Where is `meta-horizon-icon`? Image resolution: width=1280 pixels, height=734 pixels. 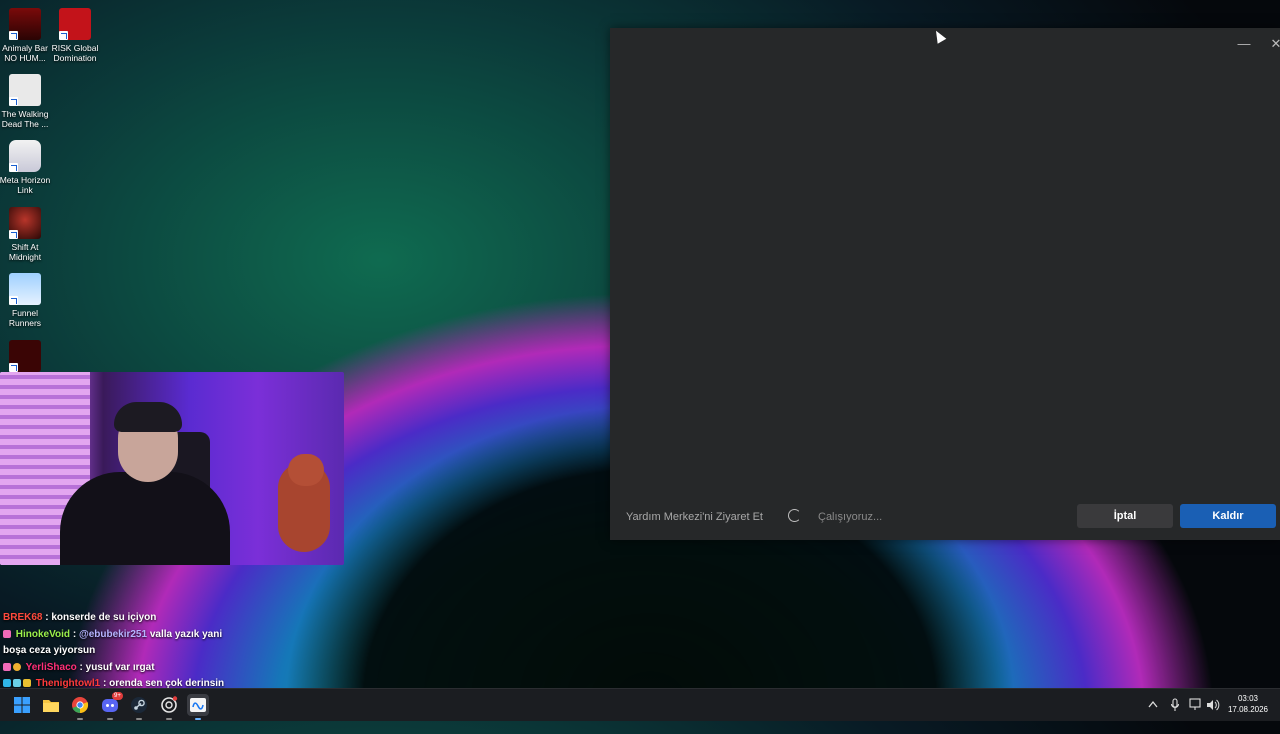
meta-horizon-icon is located at coordinates (25, 156).